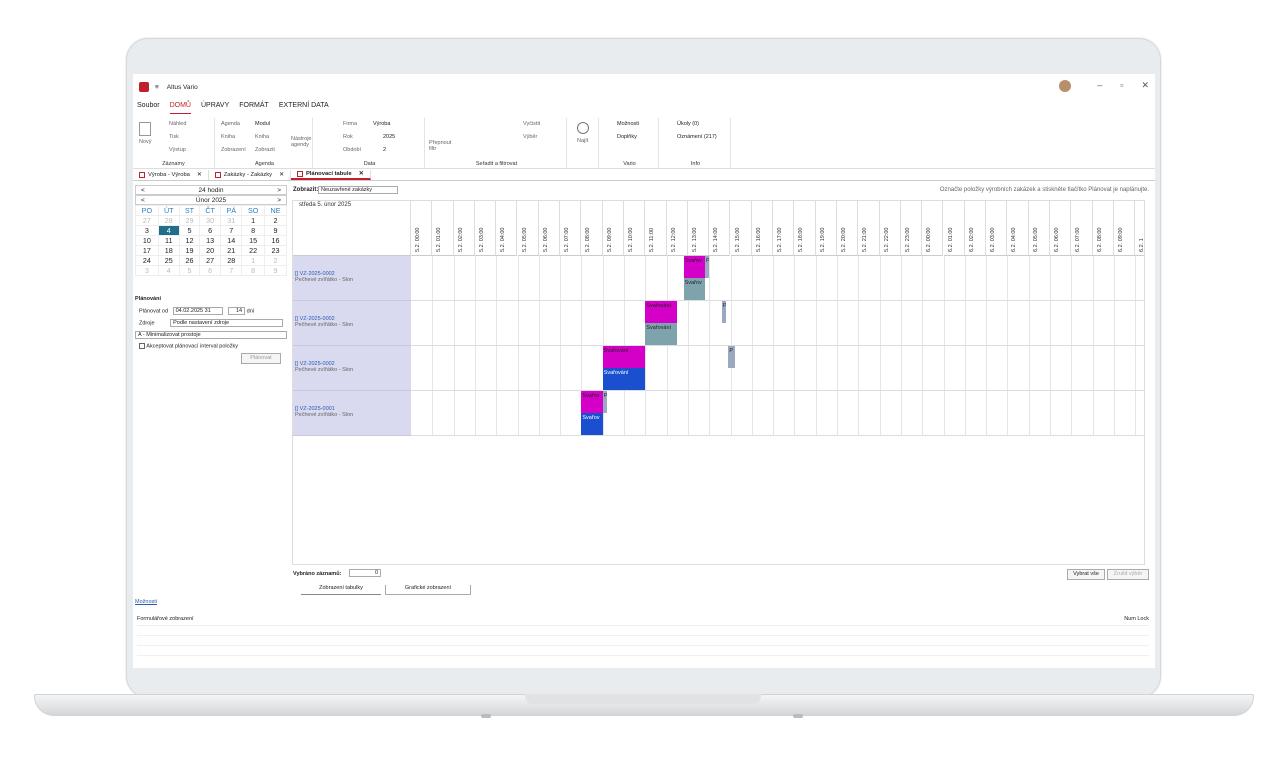 The image size is (1276, 766). What do you see at coordinates (231, 220) in the screenshot?
I see `calendar-day: 31` at bounding box center [231, 220].